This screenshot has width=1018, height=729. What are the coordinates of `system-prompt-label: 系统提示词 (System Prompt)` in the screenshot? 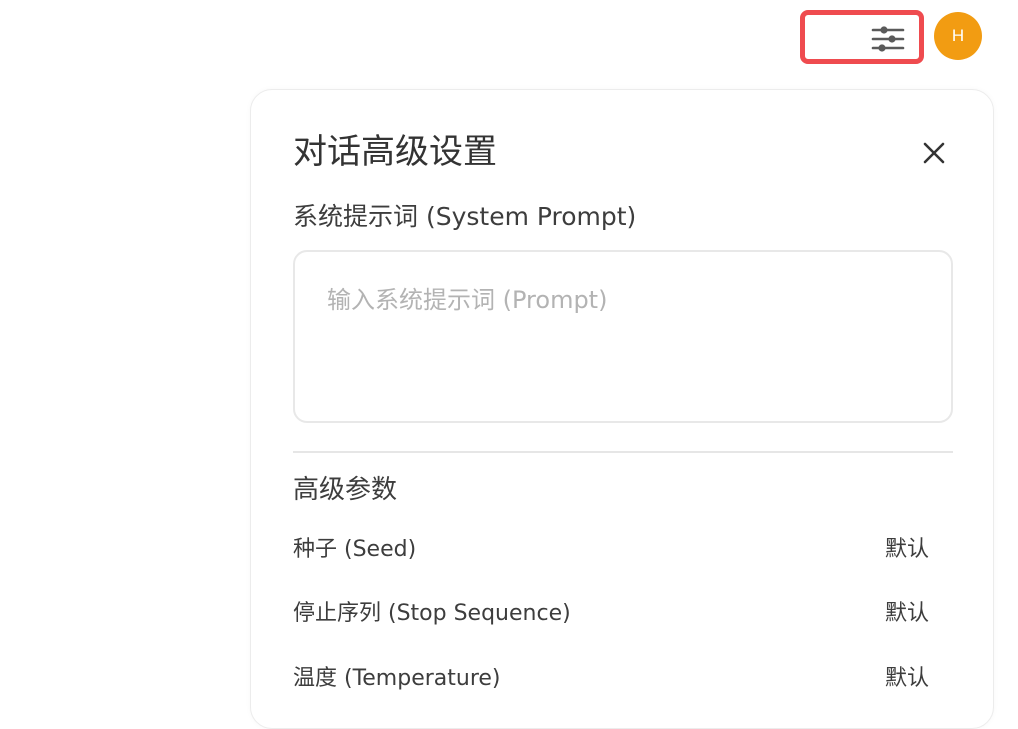 It's located at (465, 216).